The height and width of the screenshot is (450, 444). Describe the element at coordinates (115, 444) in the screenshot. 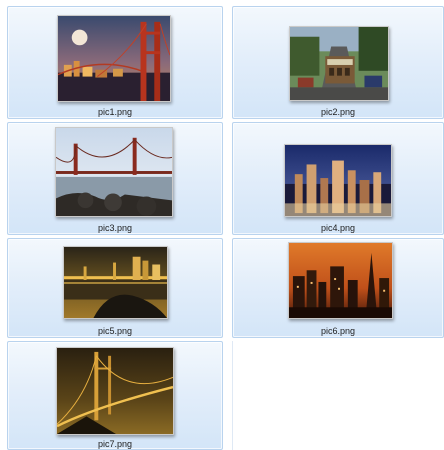

I see `file-name-label: pic7.png` at that location.